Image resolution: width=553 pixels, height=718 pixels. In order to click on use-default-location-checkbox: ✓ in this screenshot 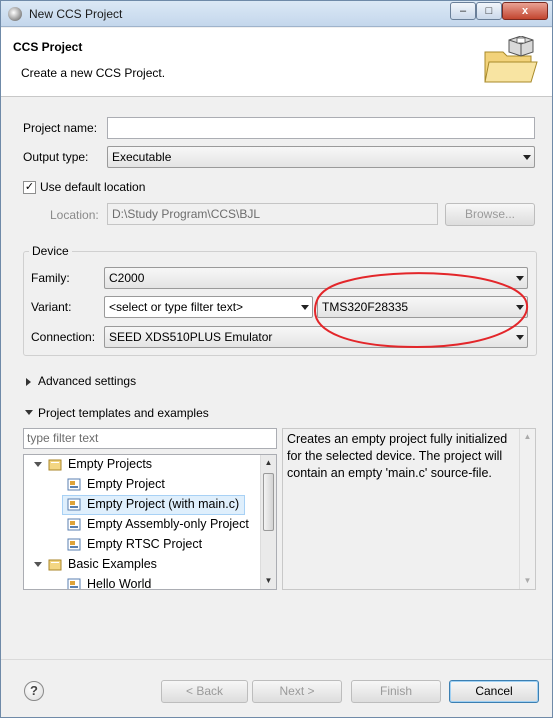, I will do `click(29, 187)`.